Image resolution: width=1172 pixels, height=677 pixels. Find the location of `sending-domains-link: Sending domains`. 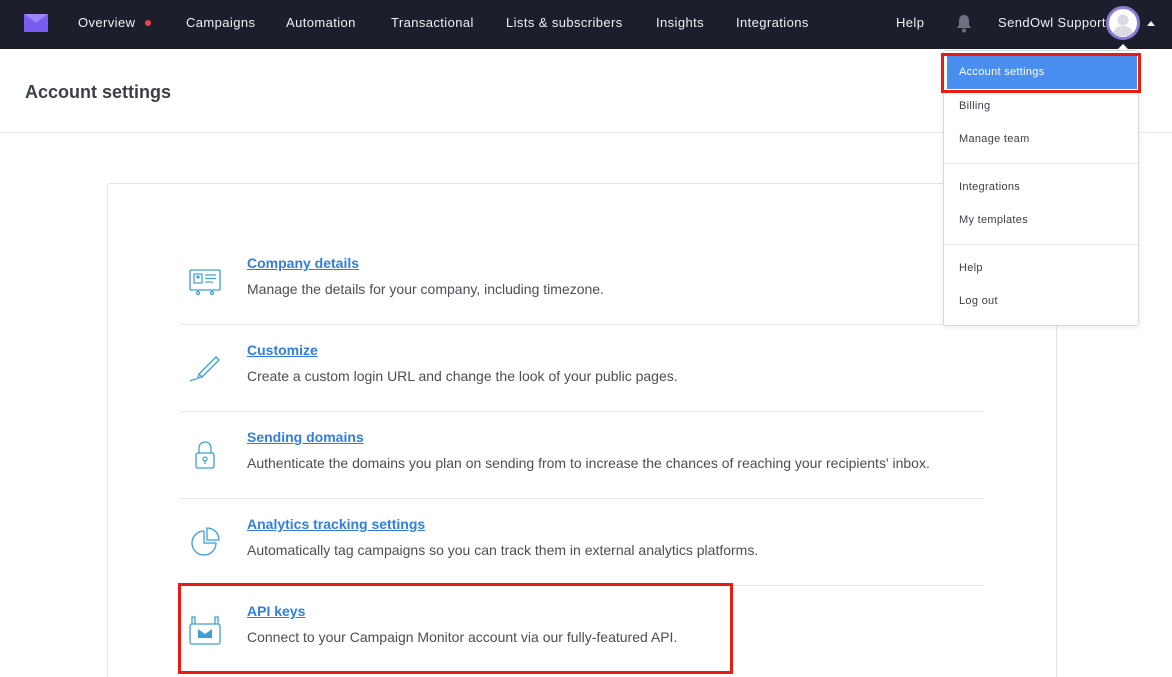

sending-domains-link: Sending domains is located at coordinates (305, 437).